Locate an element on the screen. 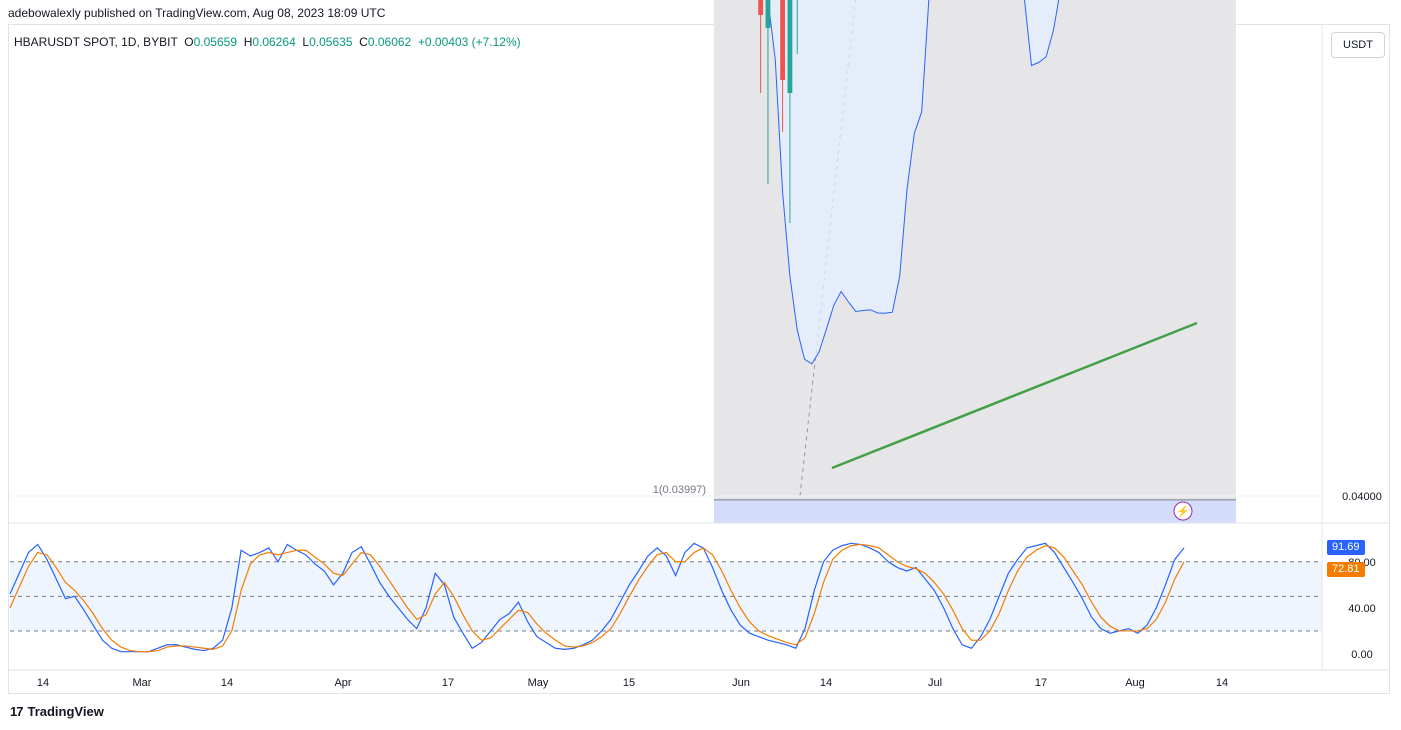  currency-button: USDT is located at coordinates (1358, 45).